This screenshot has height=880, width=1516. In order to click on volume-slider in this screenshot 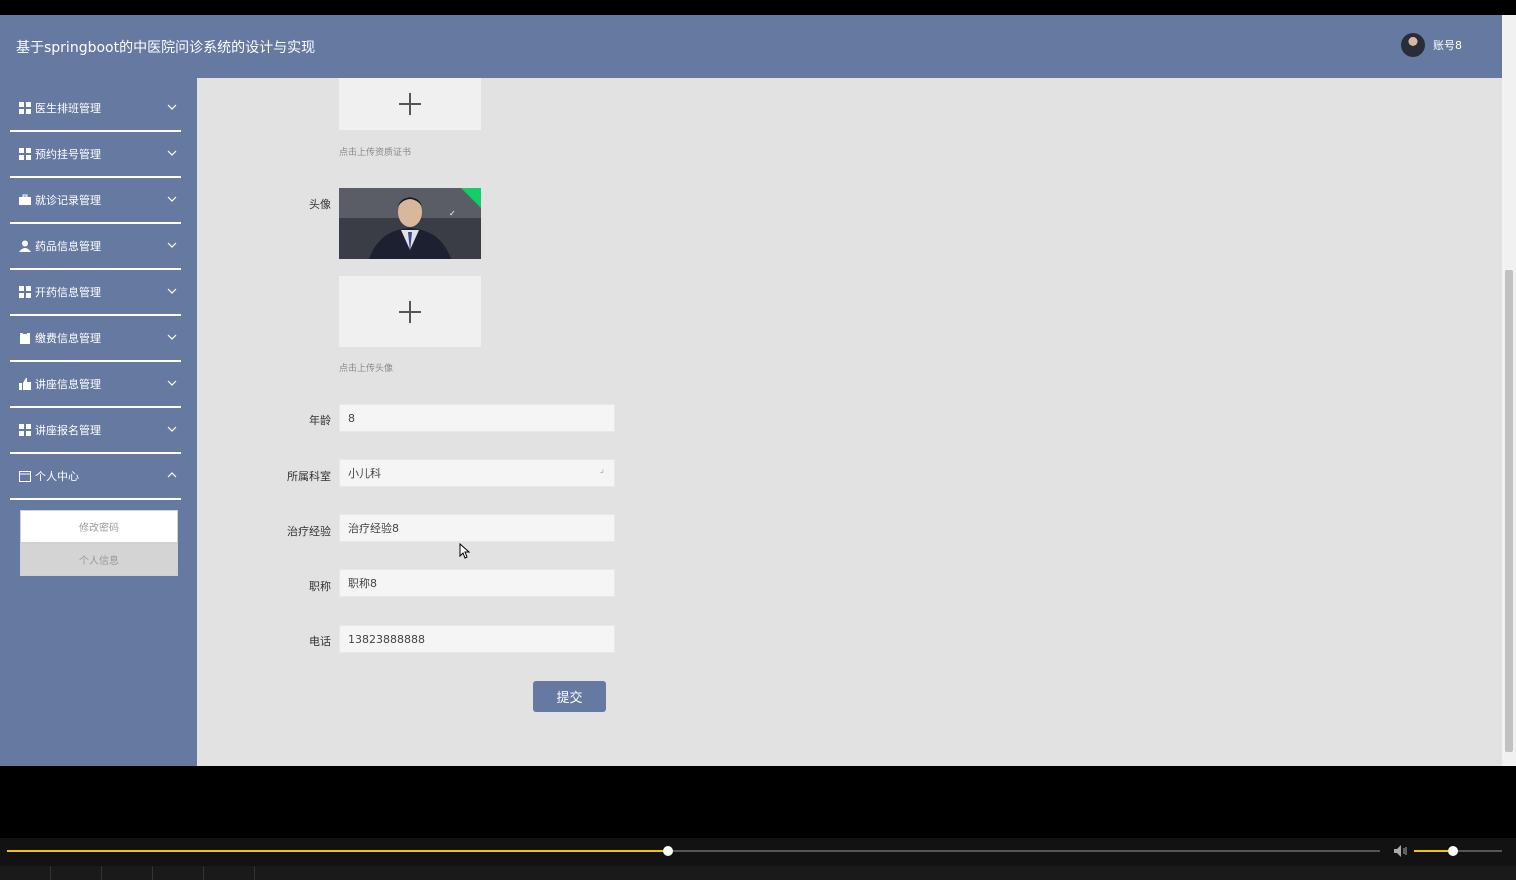, I will do `click(1458, 851)`.